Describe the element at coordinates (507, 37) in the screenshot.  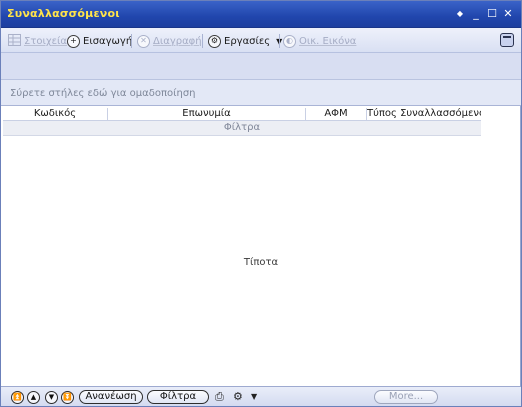
I see `panel-icon` at that location.